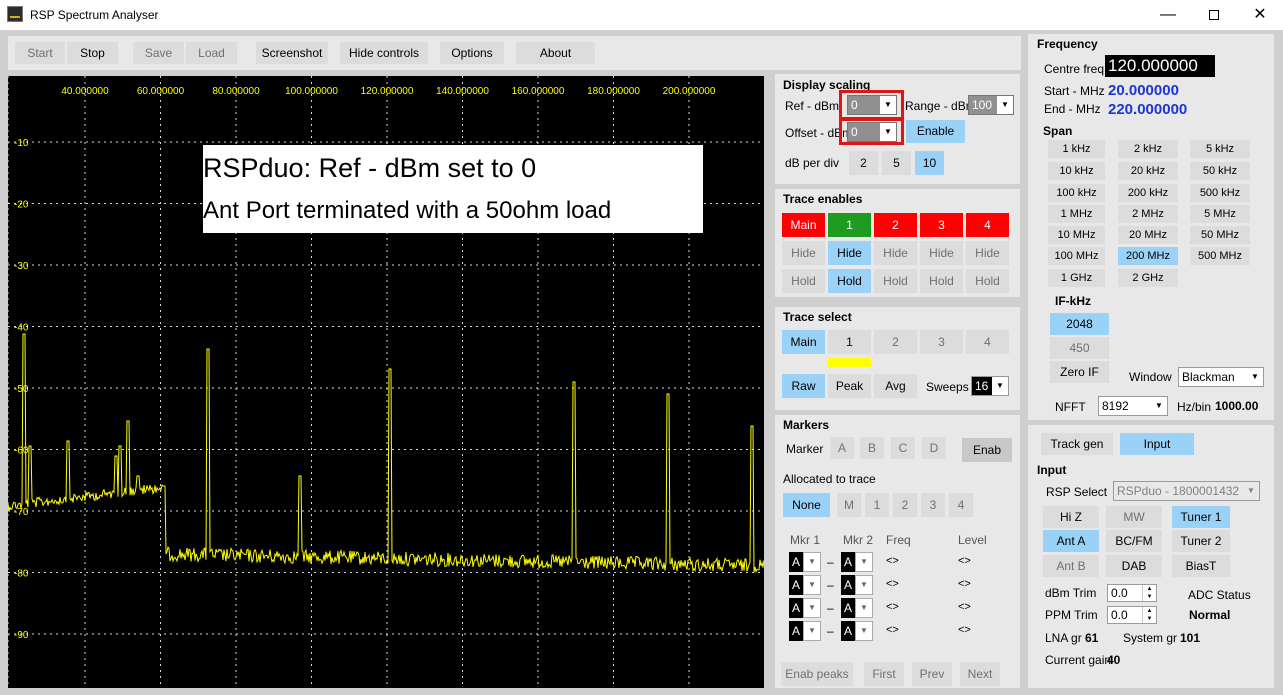 The height and width of the screenshot is (695, 1283). I want to click on hide-main-button: Hide, so click(803, 253).